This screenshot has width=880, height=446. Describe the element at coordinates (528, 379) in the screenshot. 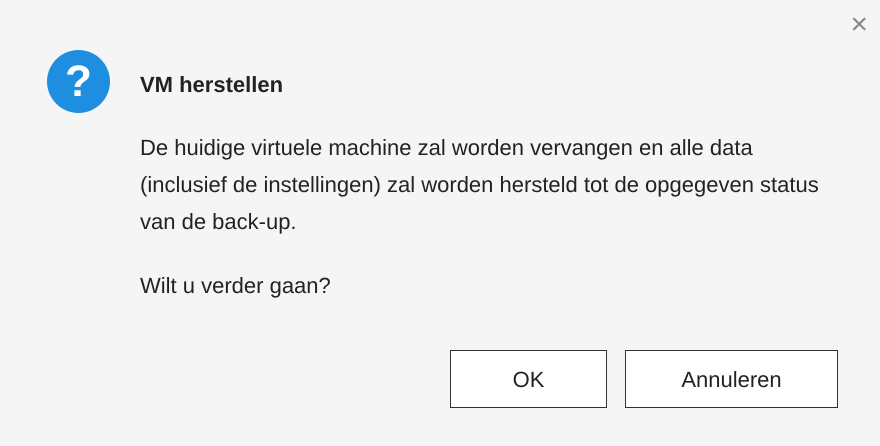

I see `ok-button: OK` at that location.